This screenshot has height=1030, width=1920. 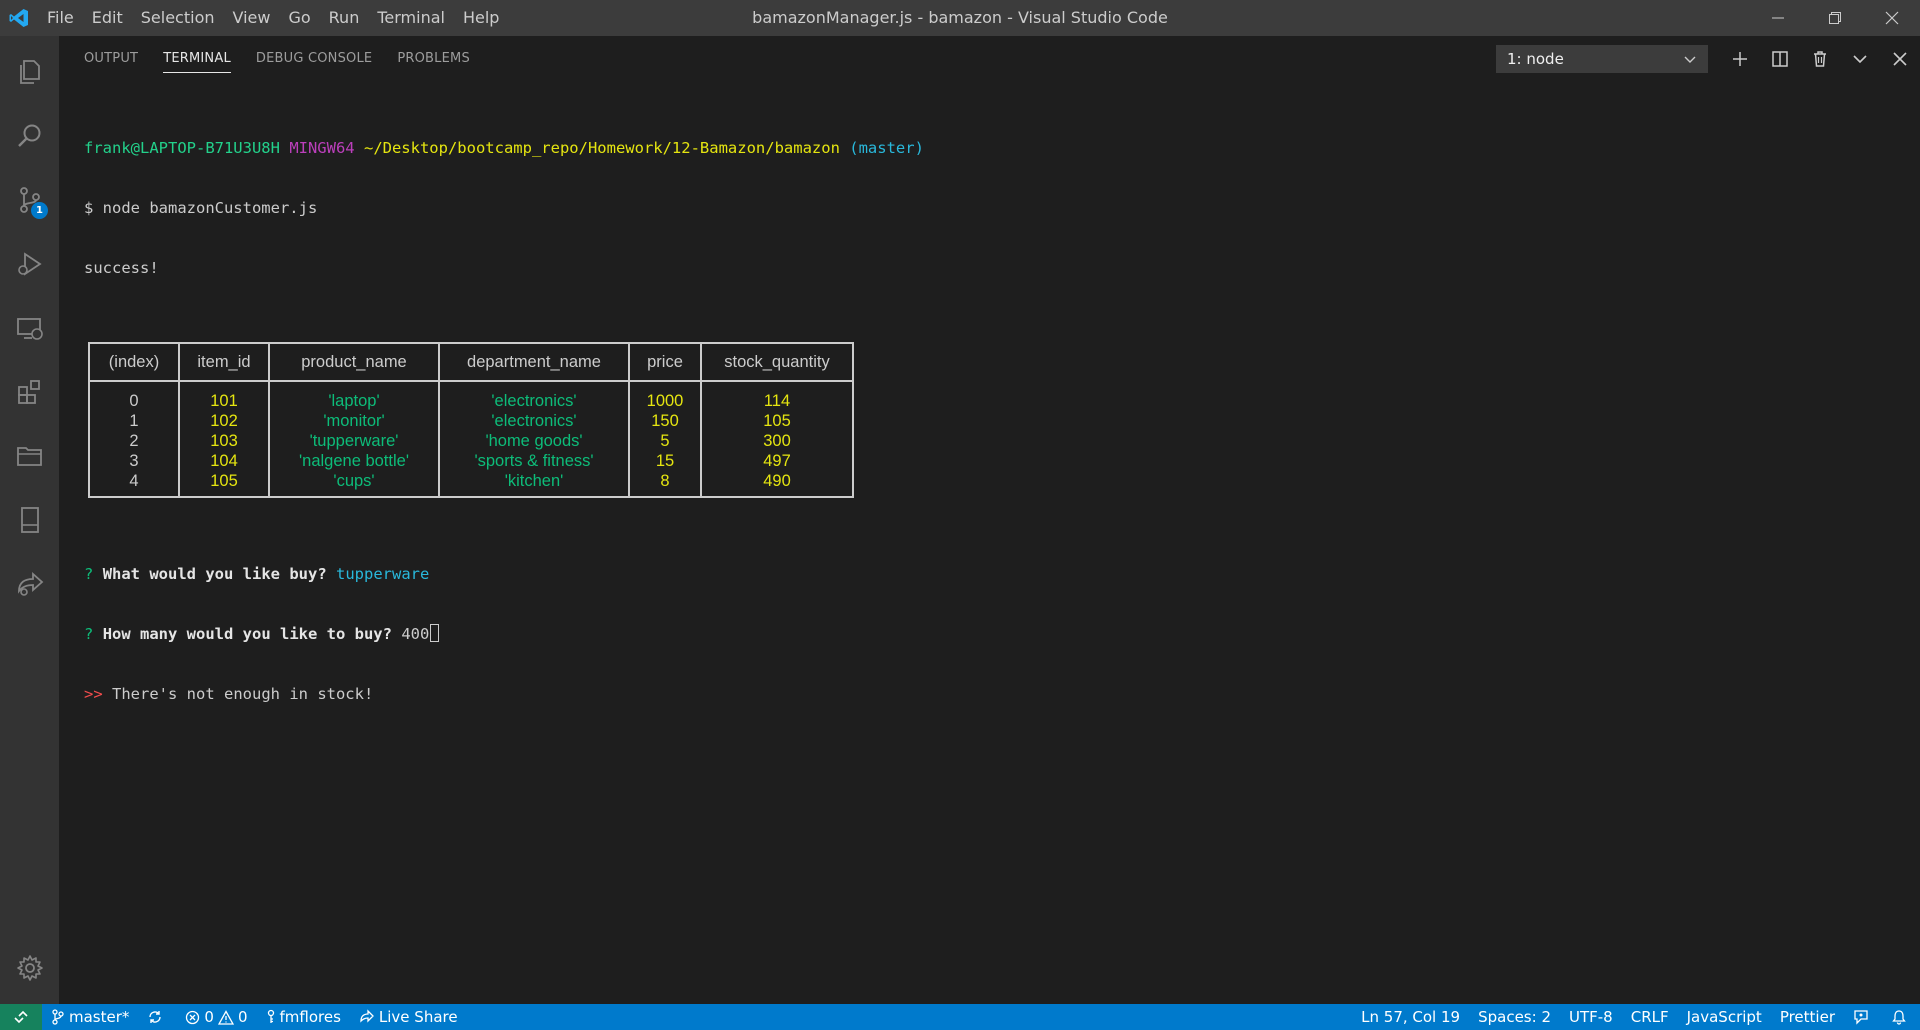 I want to click on close-window-button, so click(x=1891, y=18).